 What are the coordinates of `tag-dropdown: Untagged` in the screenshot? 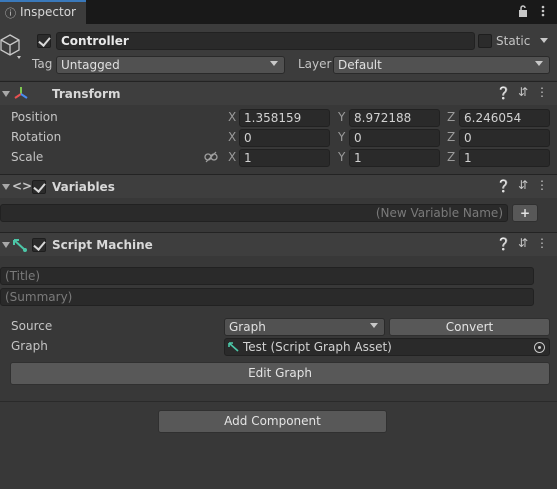 It's located at (170, 65).